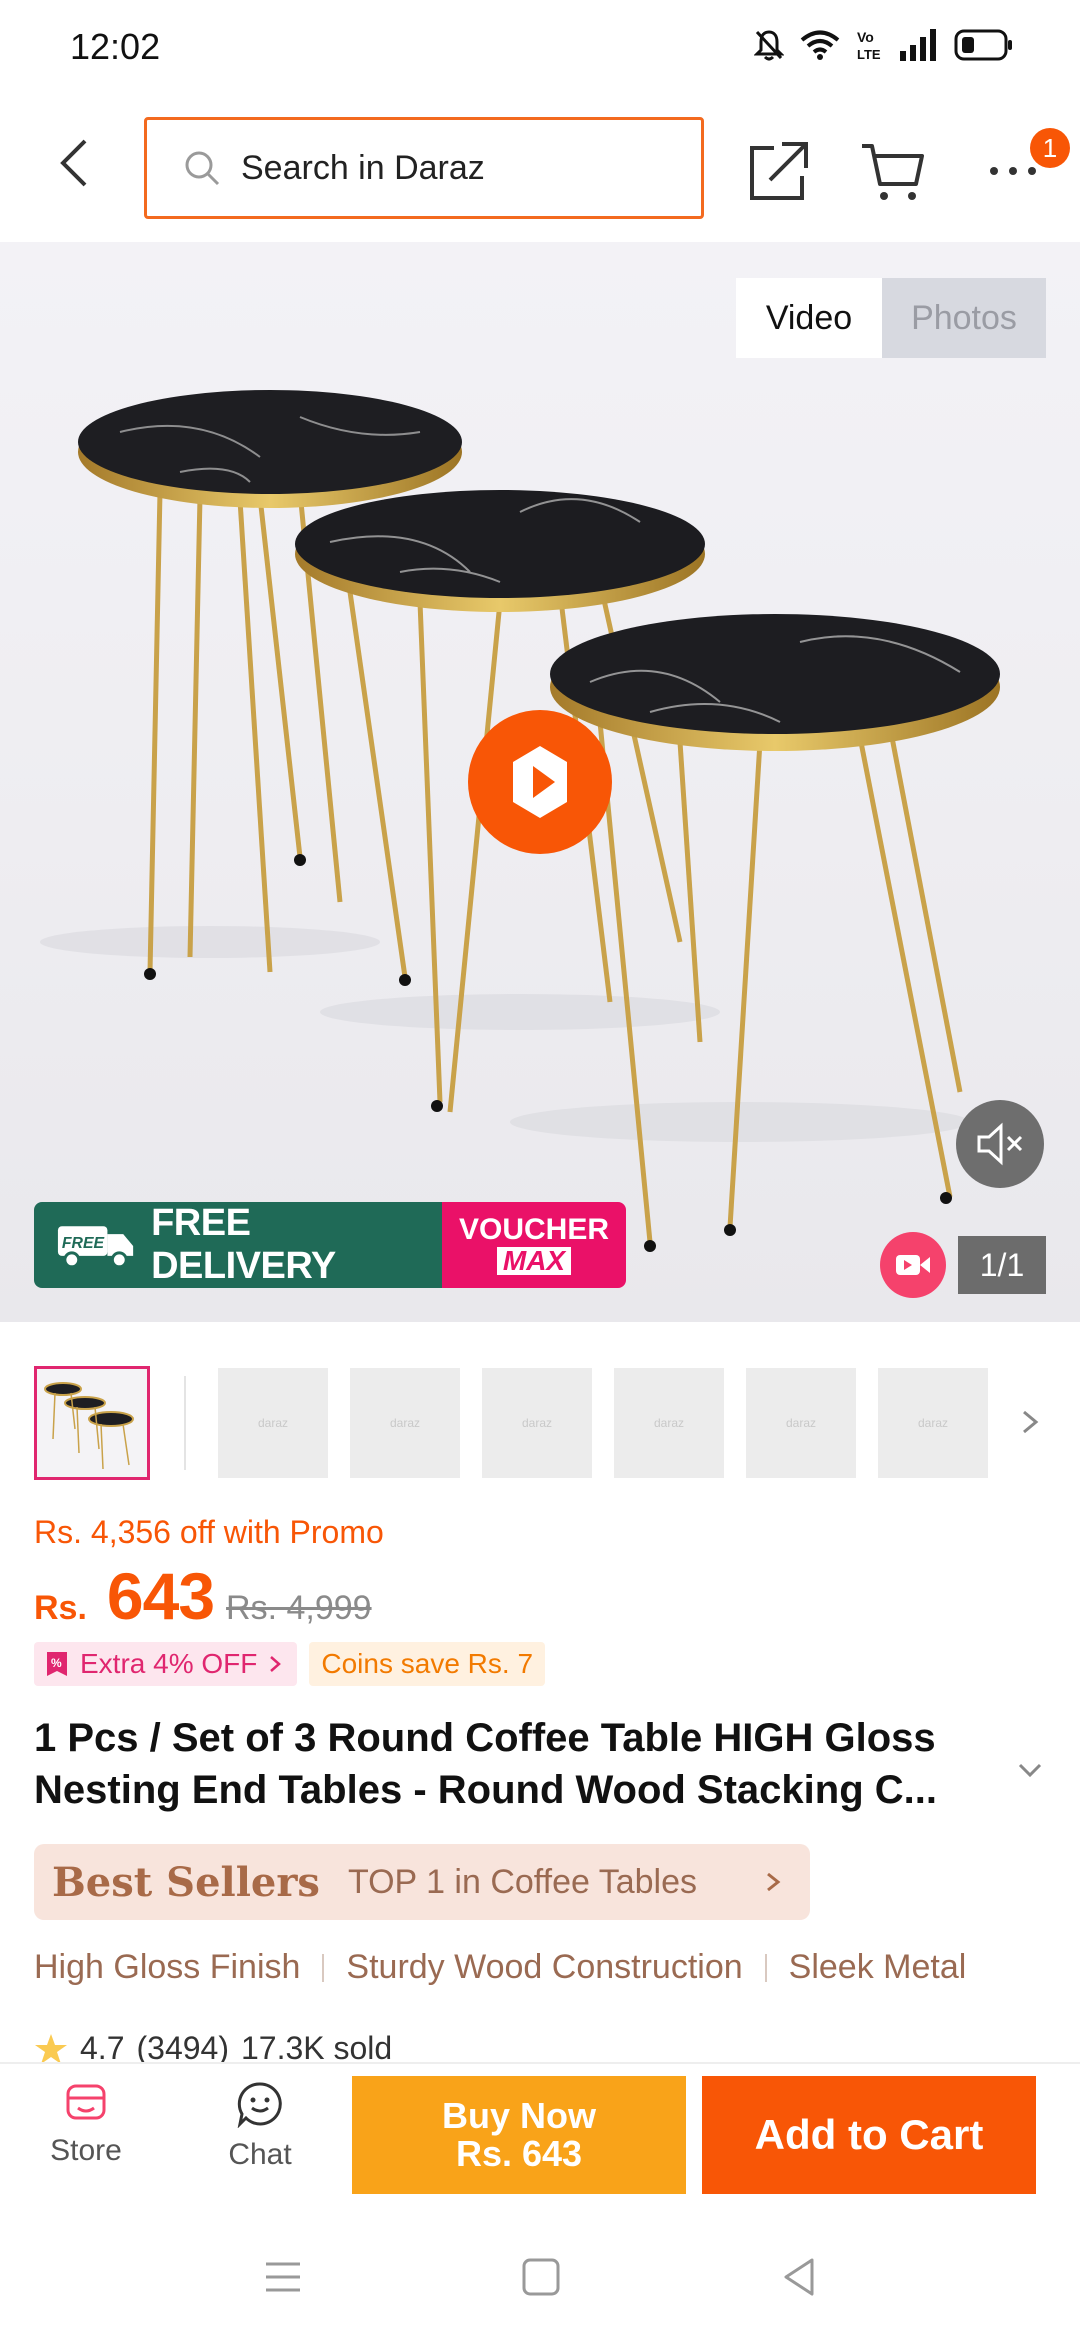  I want to click on search-icon, so click(202, 168).